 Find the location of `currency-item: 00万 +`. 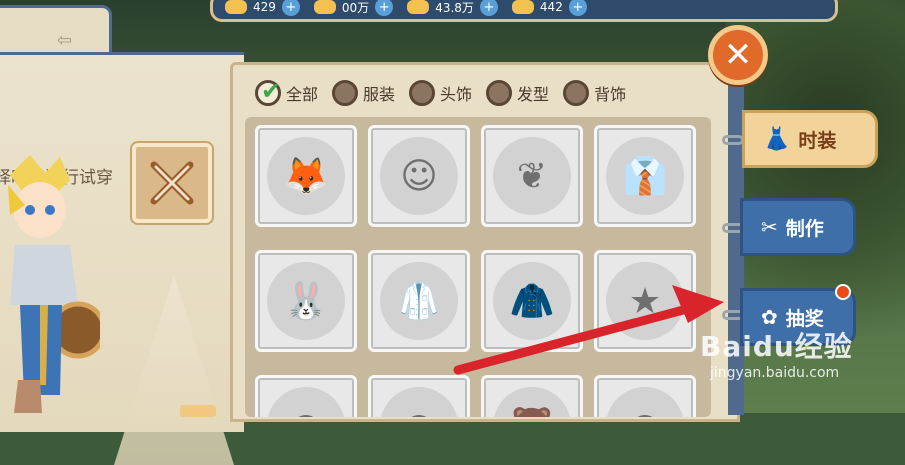

currency-item: 00万 + is located at coordinates (353, 8).